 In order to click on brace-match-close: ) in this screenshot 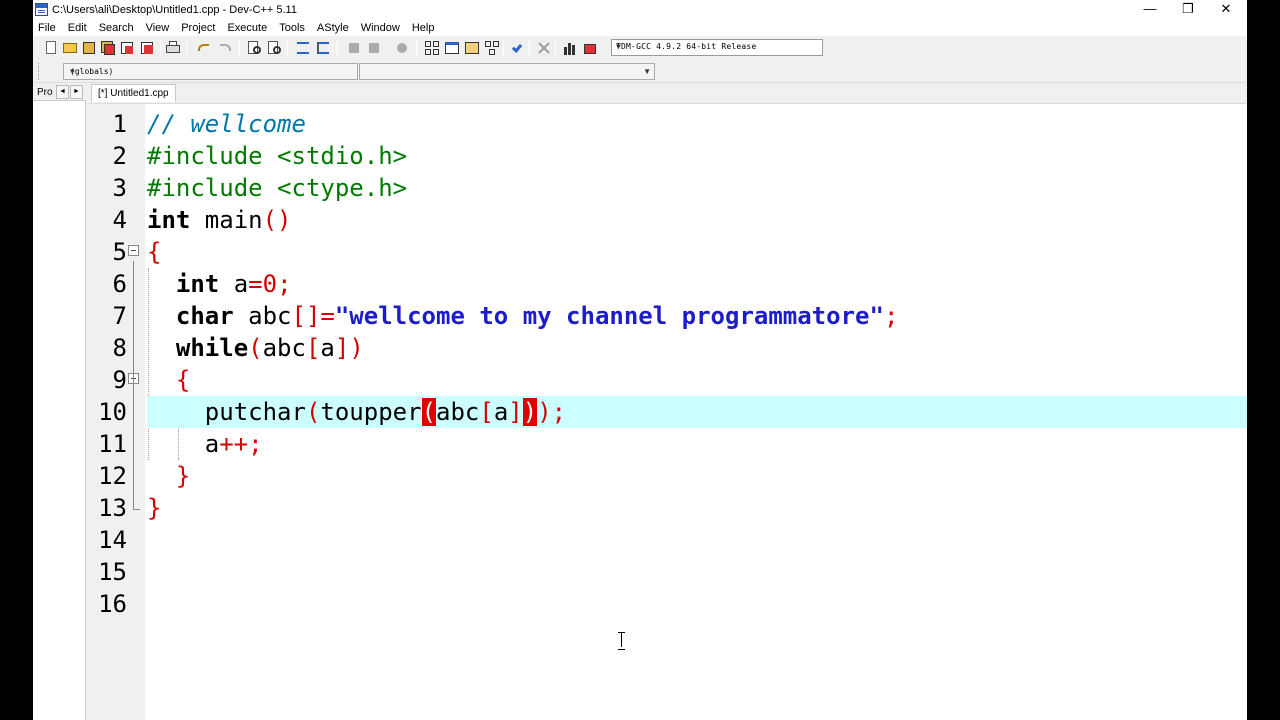, I will do `click(530, 412)`.